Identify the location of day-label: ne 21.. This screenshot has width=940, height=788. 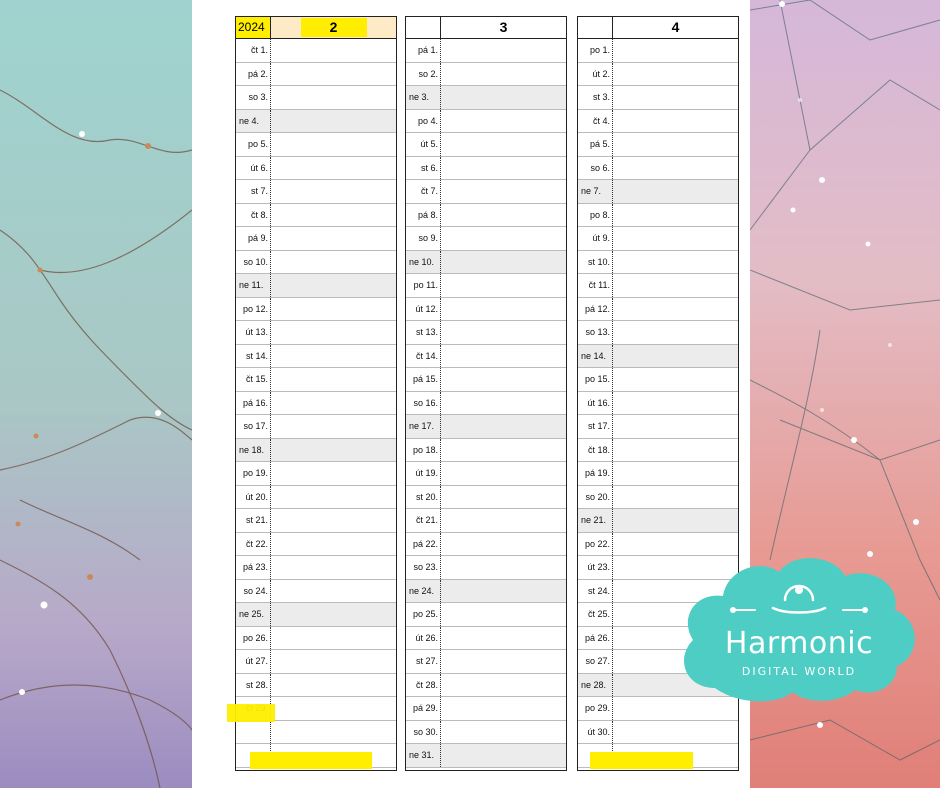
(595, 520).